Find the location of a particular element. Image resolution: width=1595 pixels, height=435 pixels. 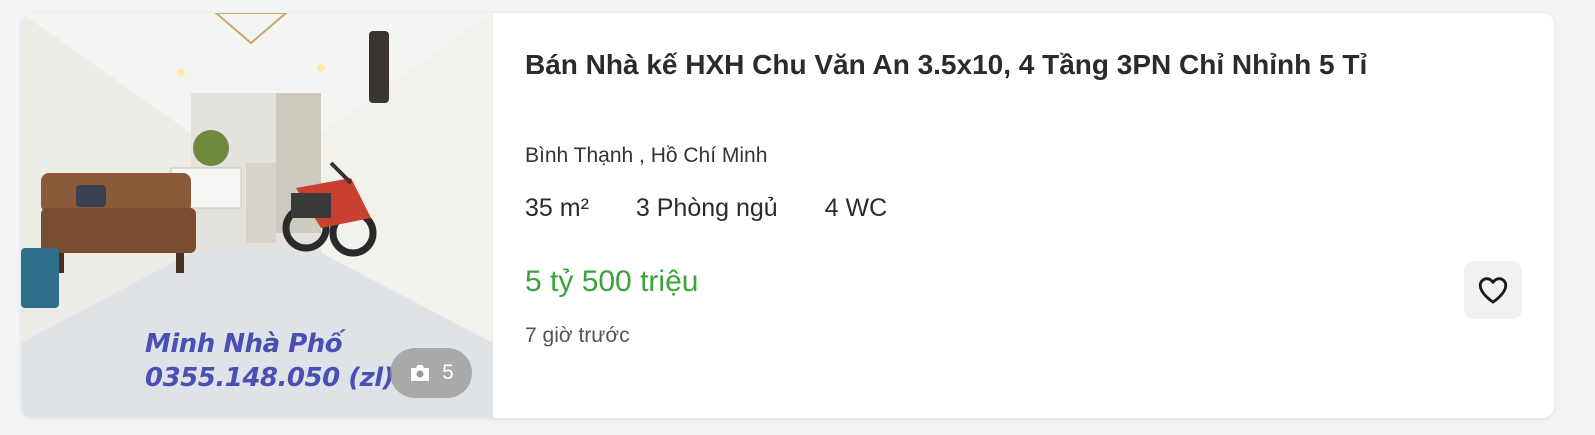

listing-posted-time: 7 giờ trước is located at coordinates (577, 335).